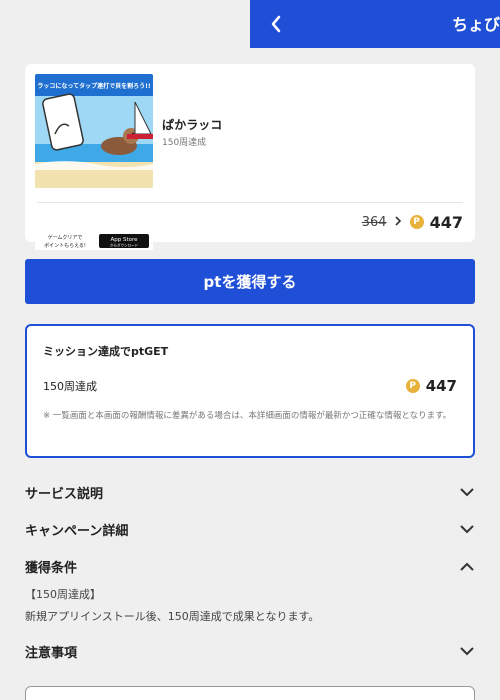 Image resolution: width=500 pixels, height=700 pixels. I want to click on back-button, so click(276, 24).